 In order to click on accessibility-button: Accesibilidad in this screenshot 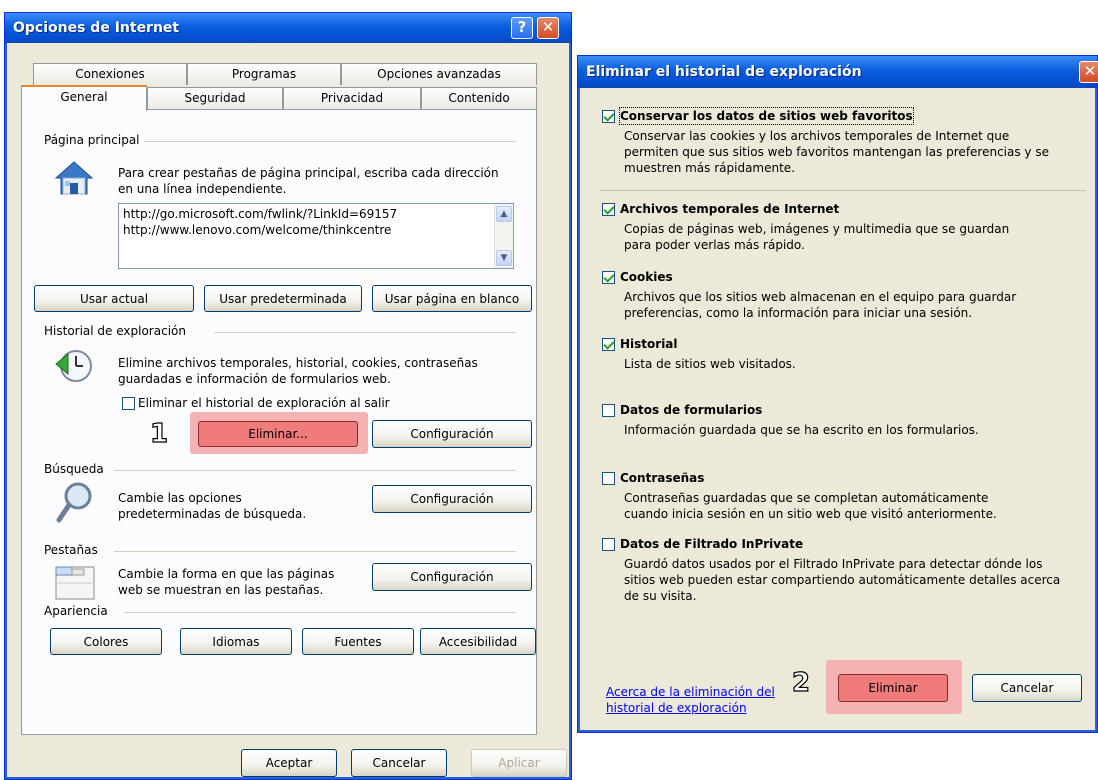, I will do `click(478, 641)`.